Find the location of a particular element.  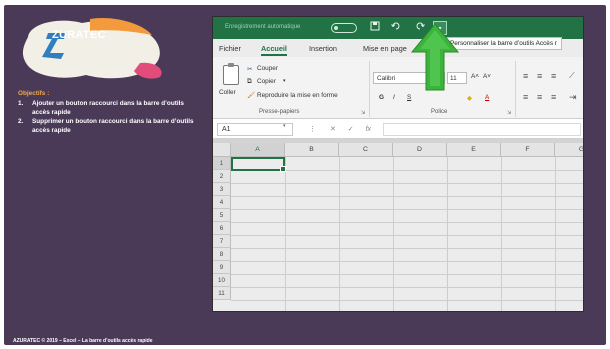

undo-icon is located at coordinates (396, 28).